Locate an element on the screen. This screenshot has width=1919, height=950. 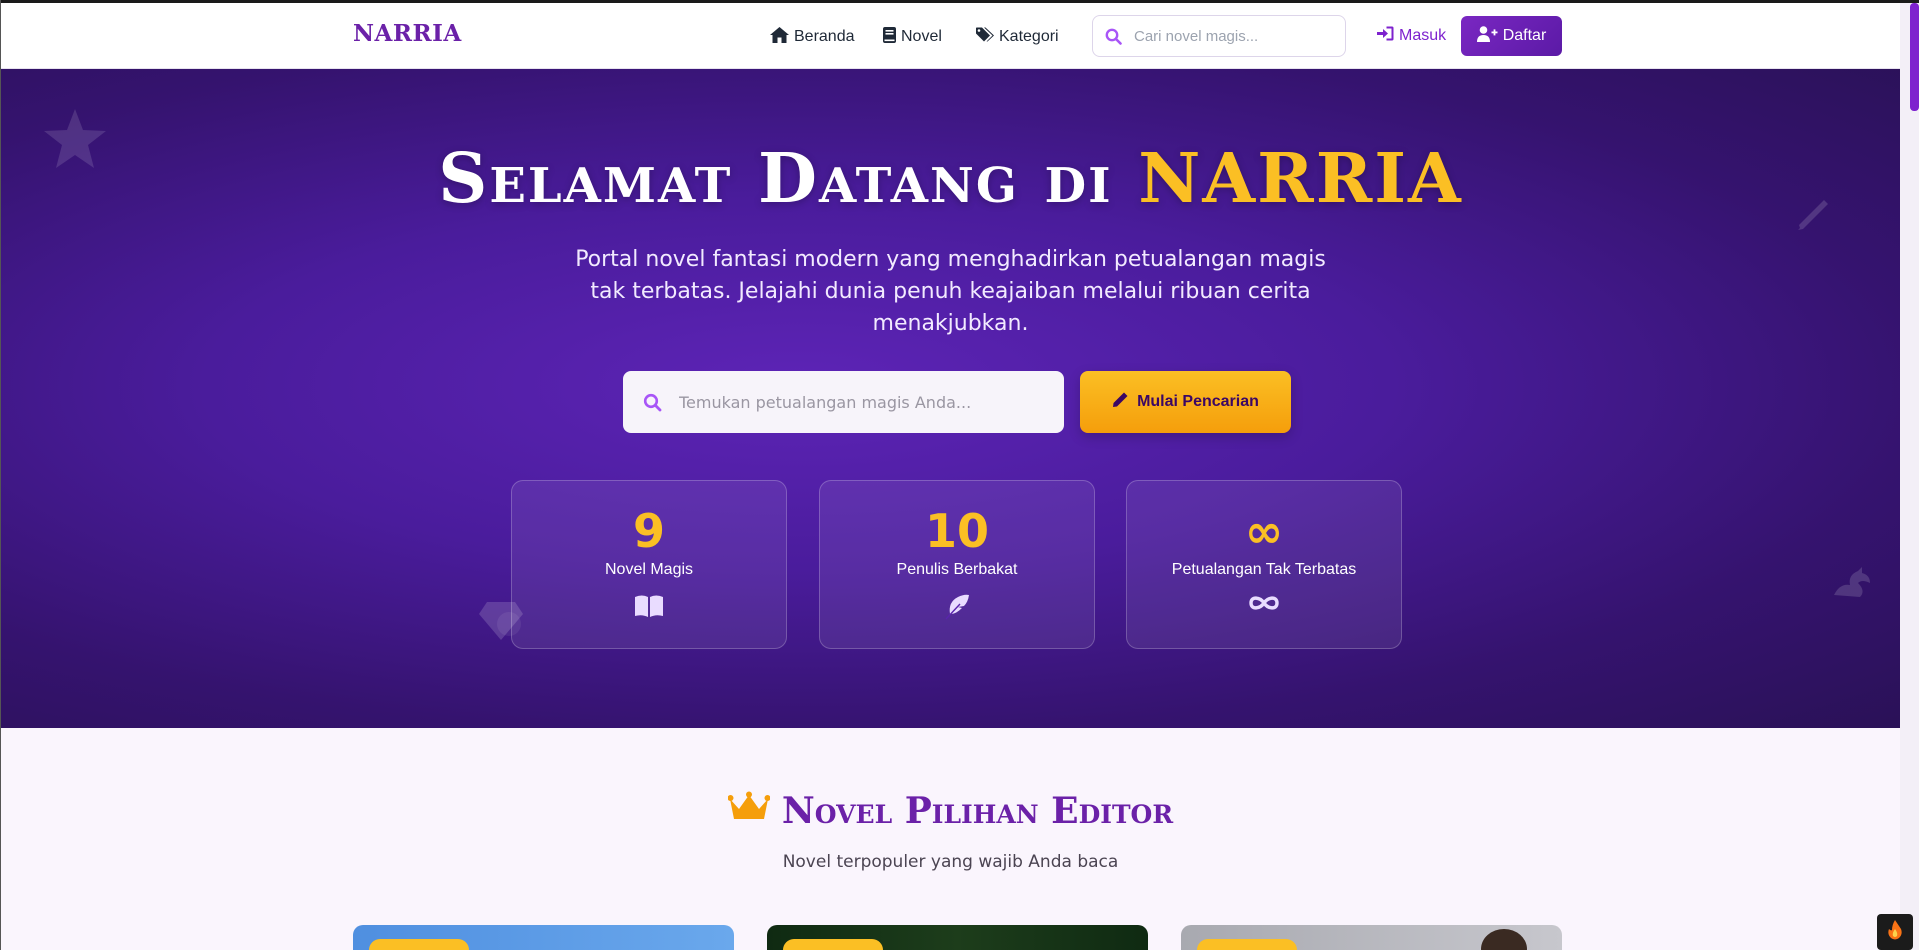
stat-value: ∞ is located at coordinates (1264, 531).